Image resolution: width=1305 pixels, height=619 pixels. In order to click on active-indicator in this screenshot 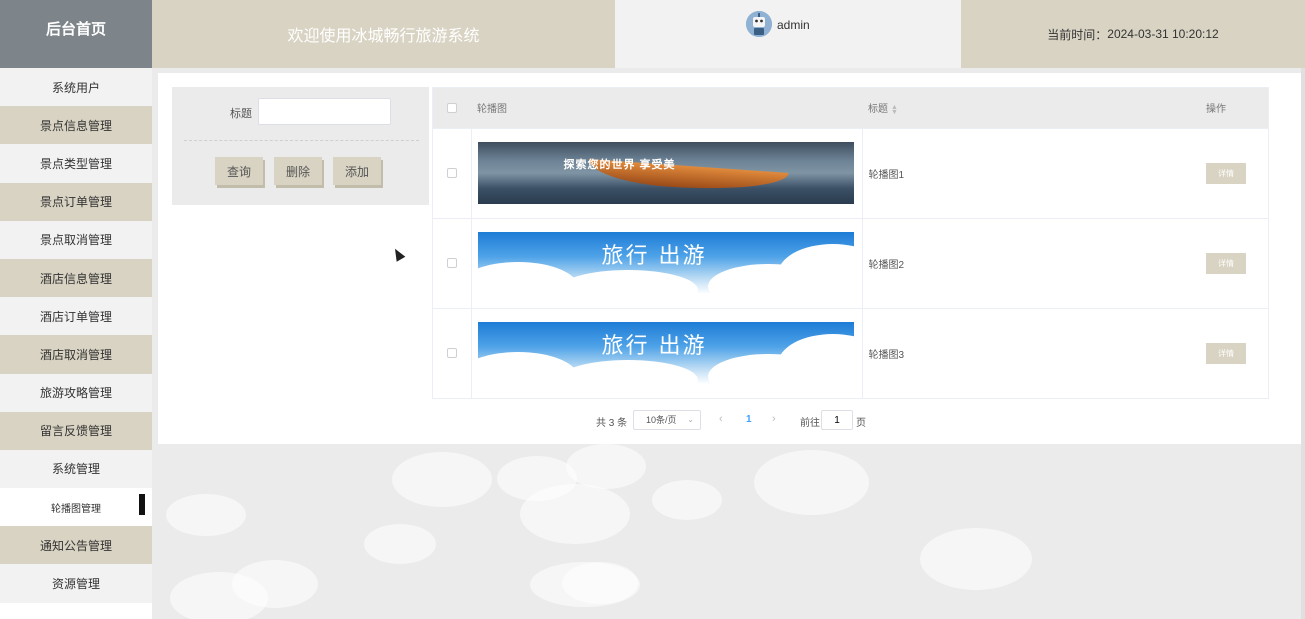, I will do `click(142, 505)`.